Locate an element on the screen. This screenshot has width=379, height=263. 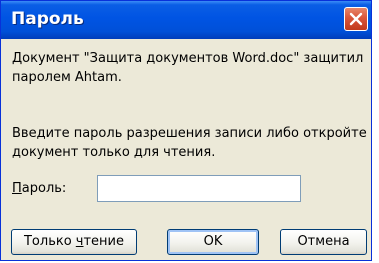
password-label: Пароль: is located at coordinates (39, 188).